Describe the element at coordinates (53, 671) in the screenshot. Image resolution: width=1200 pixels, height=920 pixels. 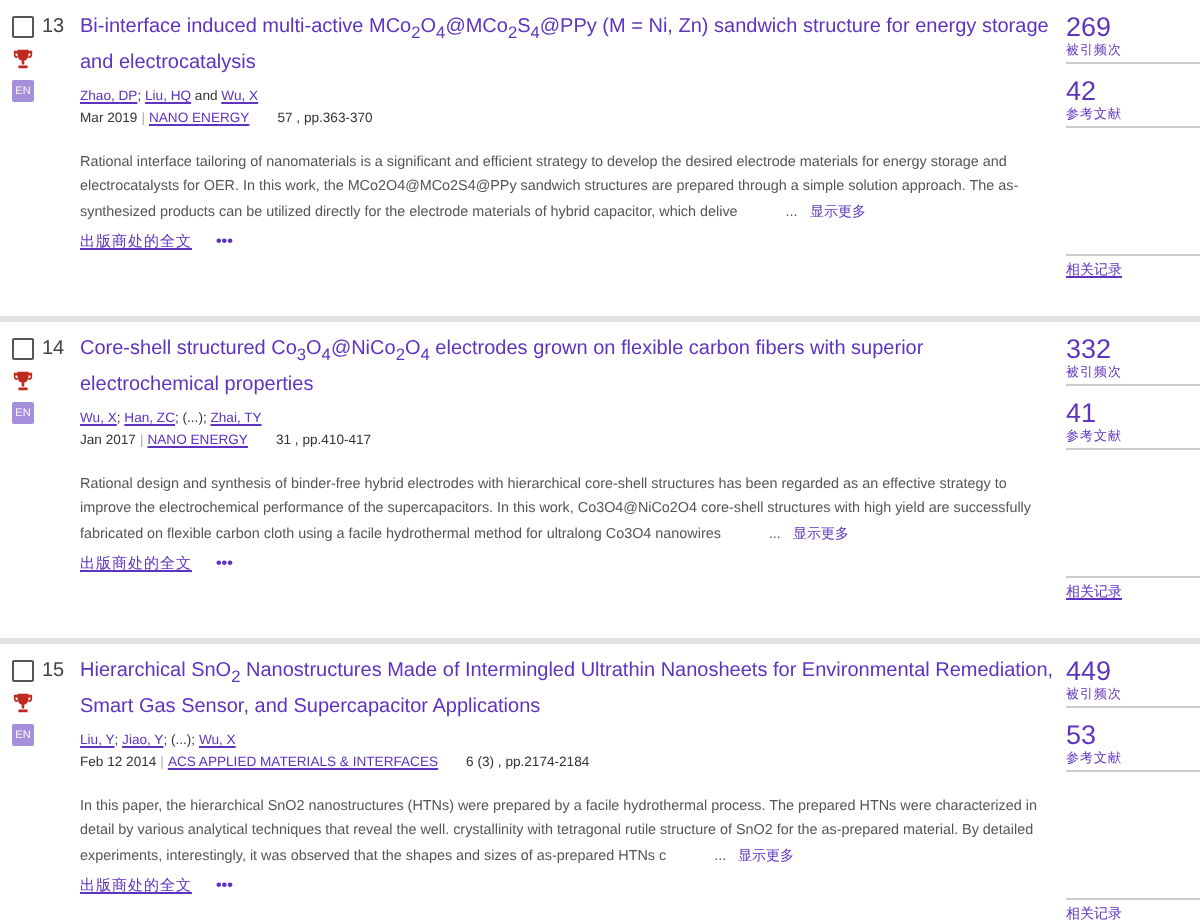
I see `record-number: 15` at that location.